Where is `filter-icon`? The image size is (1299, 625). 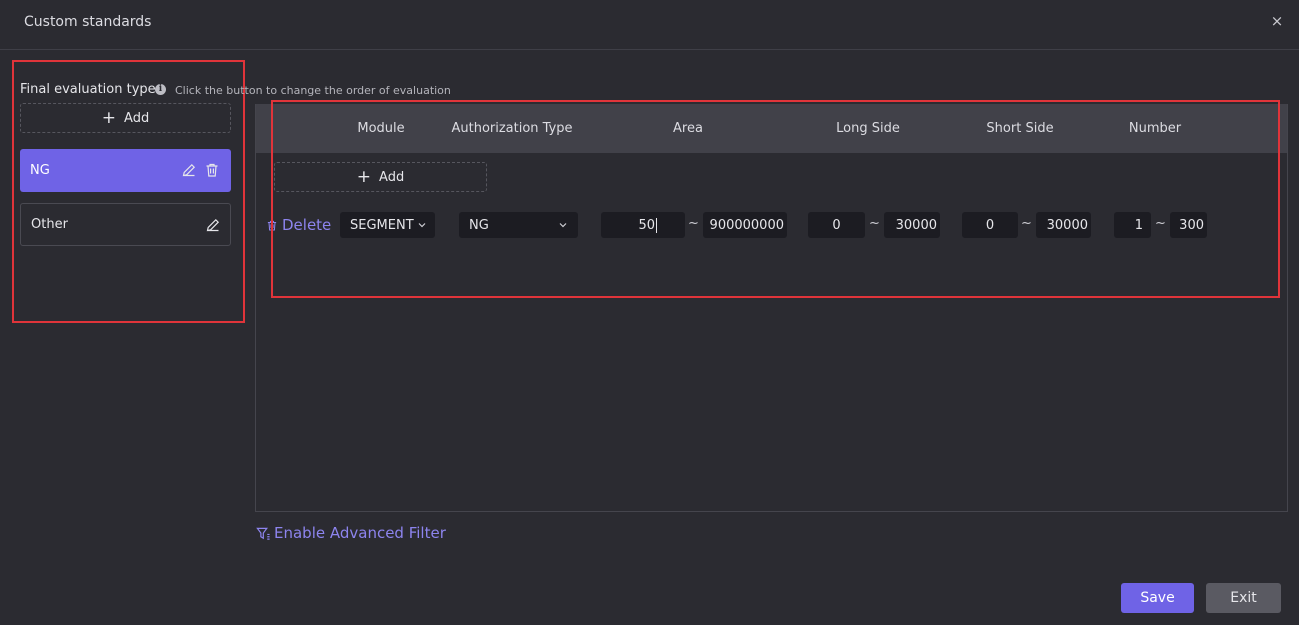
filter-icon is located at coordinates (263, 533).